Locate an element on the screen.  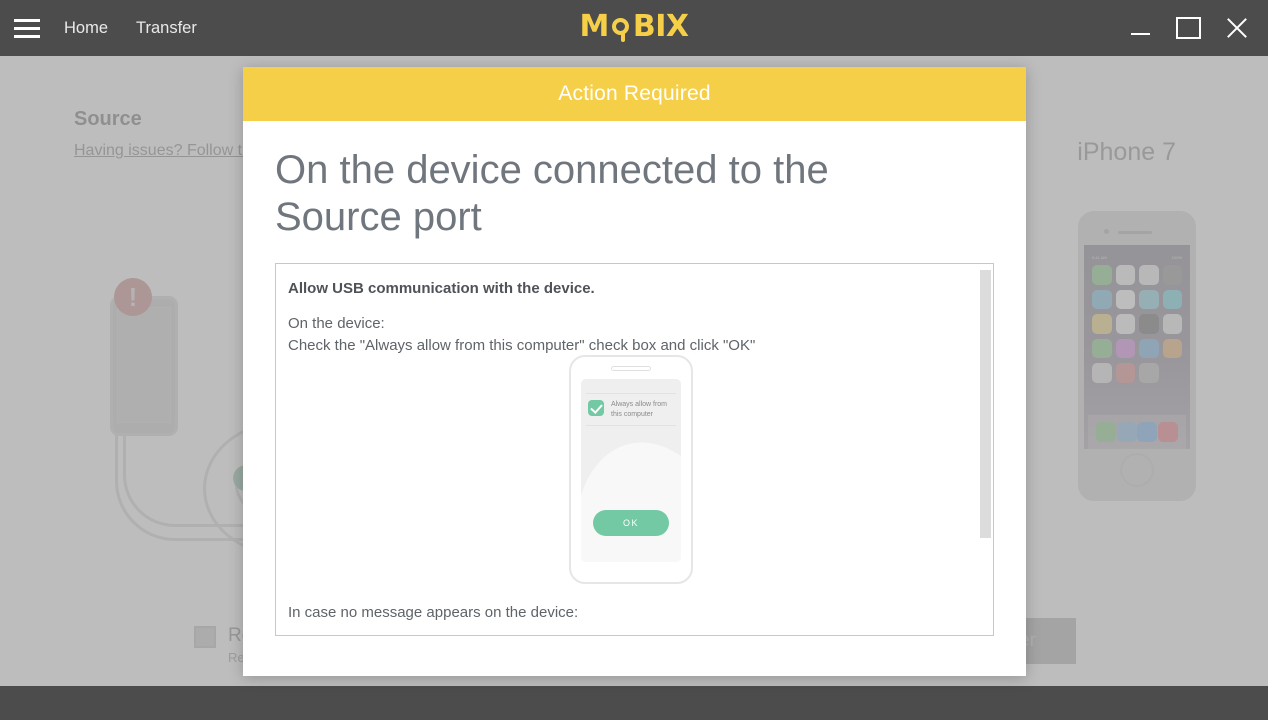
brand-wordmark: M BIX is located at coordinates (634, 26).